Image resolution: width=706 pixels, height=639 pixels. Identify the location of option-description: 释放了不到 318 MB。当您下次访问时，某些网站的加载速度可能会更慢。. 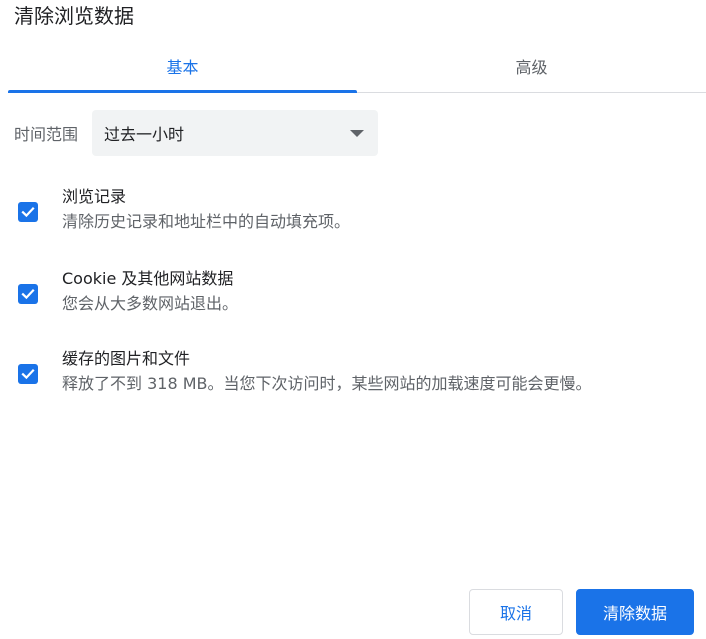
(327, 383).